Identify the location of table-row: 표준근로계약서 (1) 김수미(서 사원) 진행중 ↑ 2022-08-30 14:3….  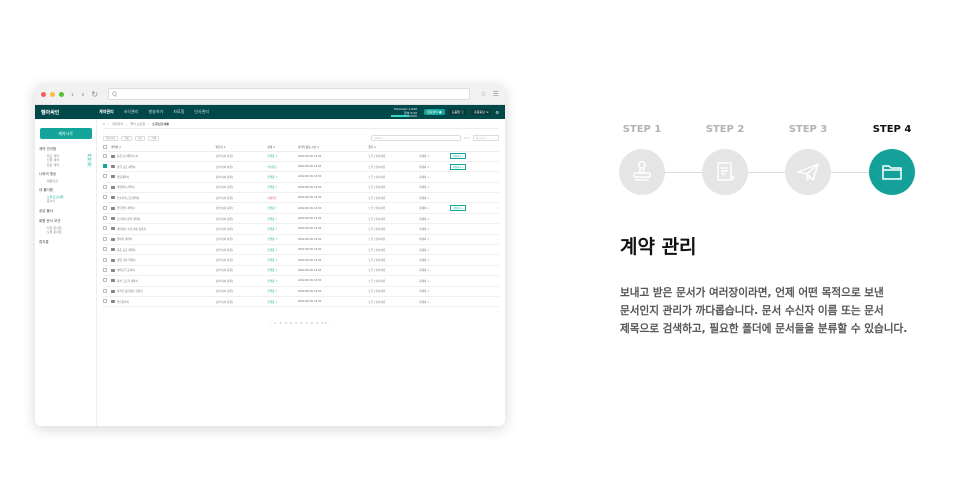
(301, 156).